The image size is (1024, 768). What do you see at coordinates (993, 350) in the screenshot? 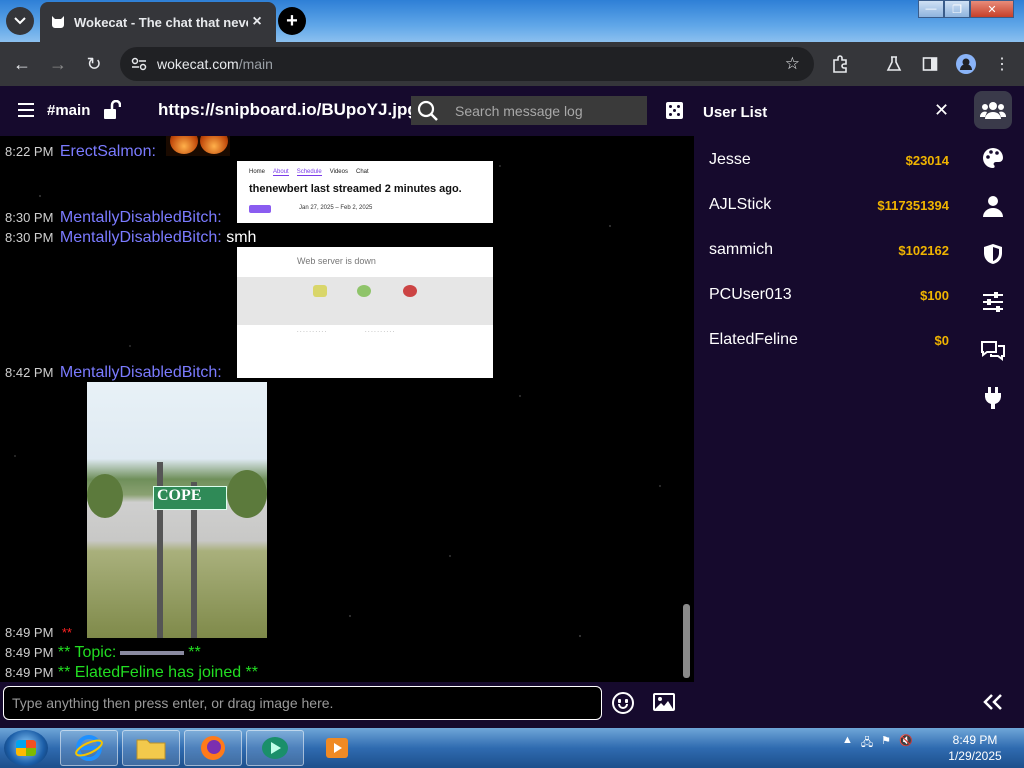
I see `chat-bubbles-icon` at bounding box center [993, 350].